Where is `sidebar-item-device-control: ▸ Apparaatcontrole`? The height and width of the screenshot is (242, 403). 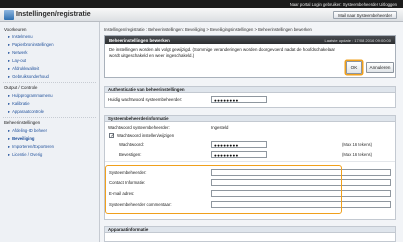 sidebar-item-device-control: ▸ Apparaatcontrole is located at coordinates (26, 111).